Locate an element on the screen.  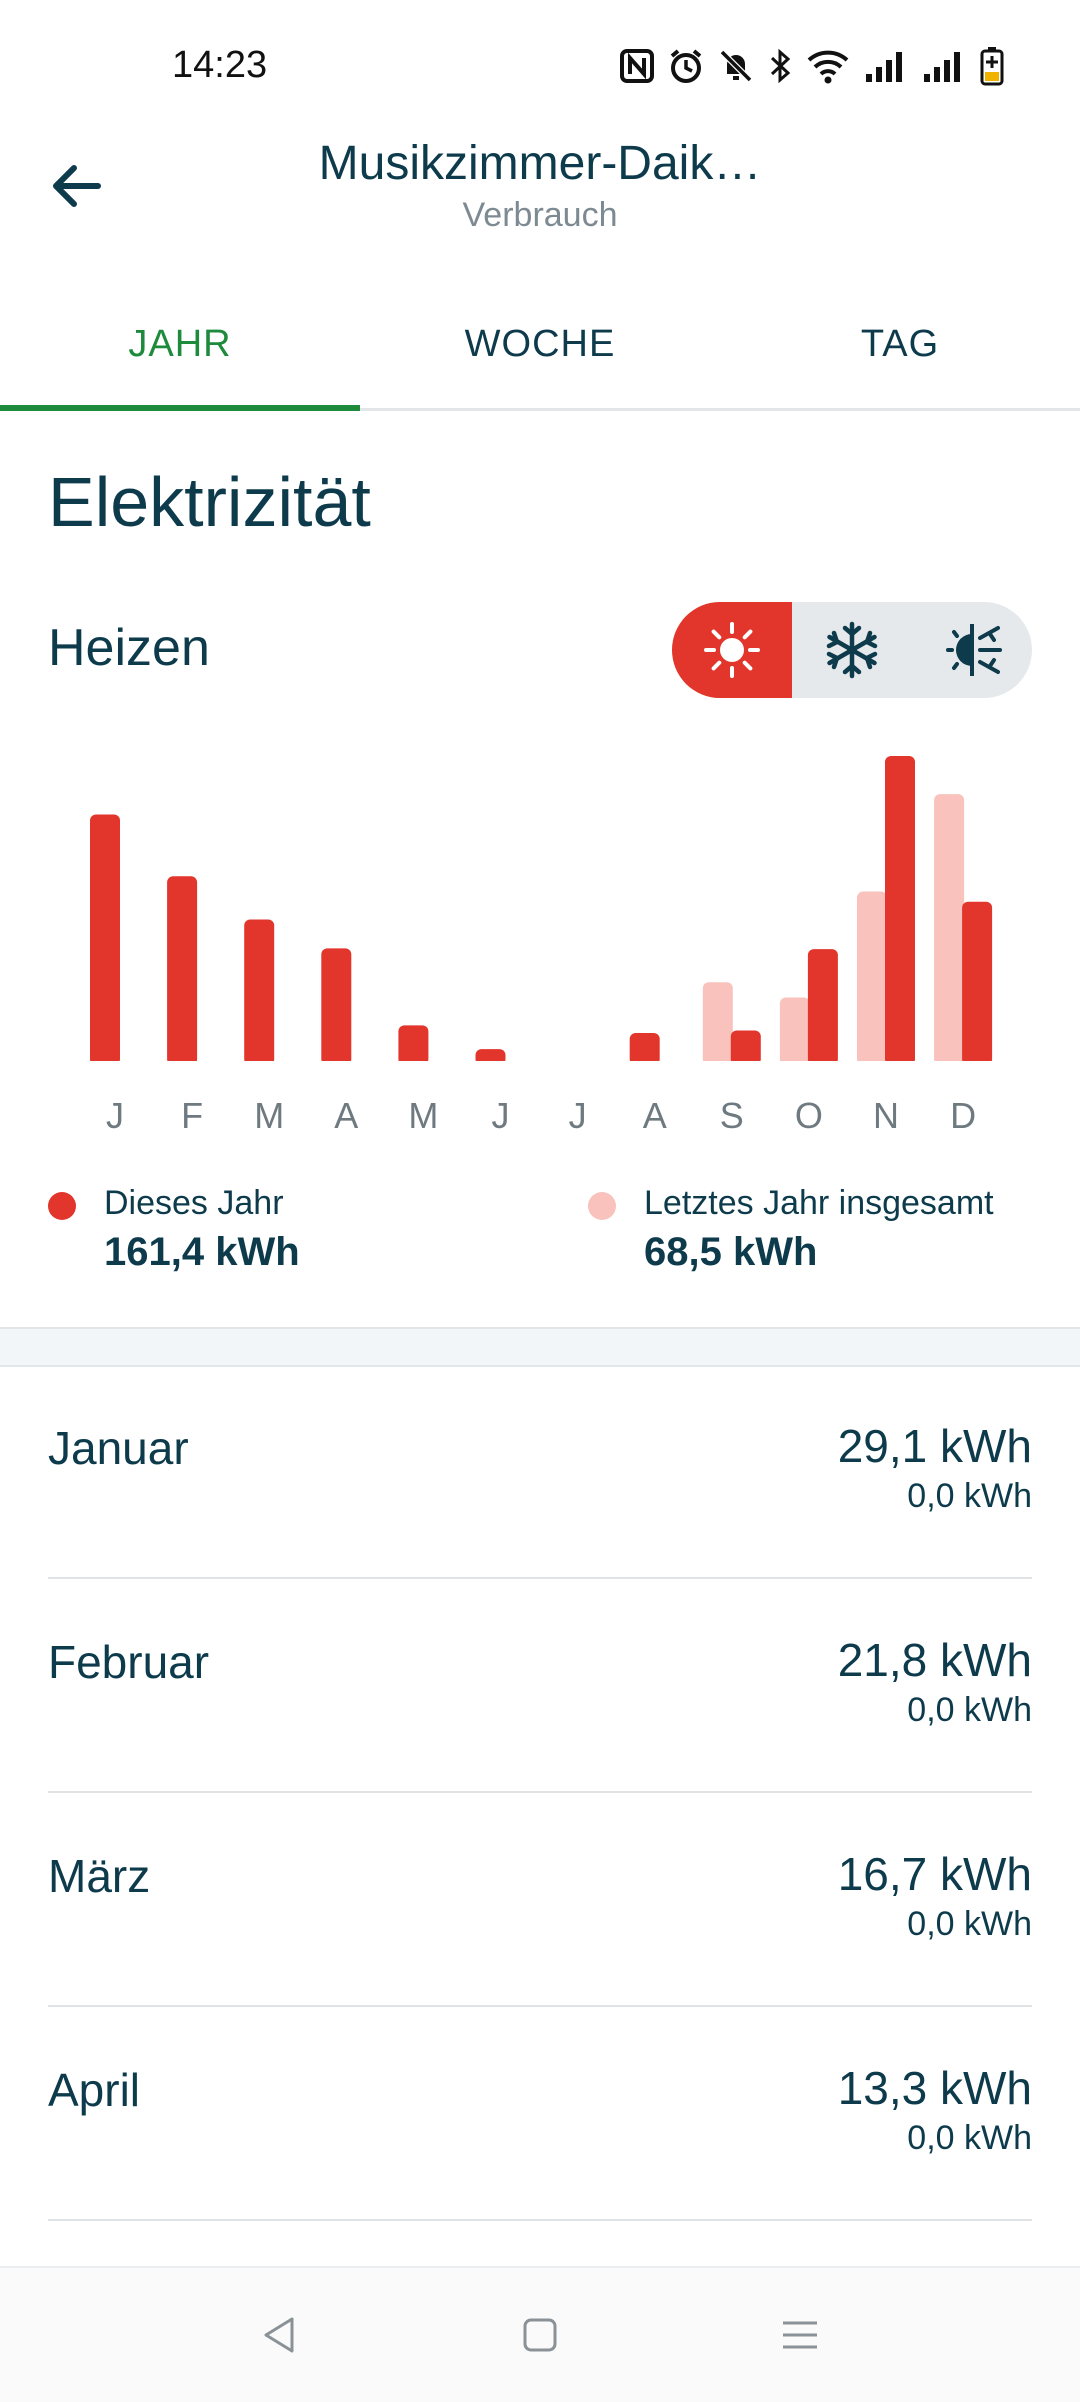
battery-icon is located at coordinates (992, 66).